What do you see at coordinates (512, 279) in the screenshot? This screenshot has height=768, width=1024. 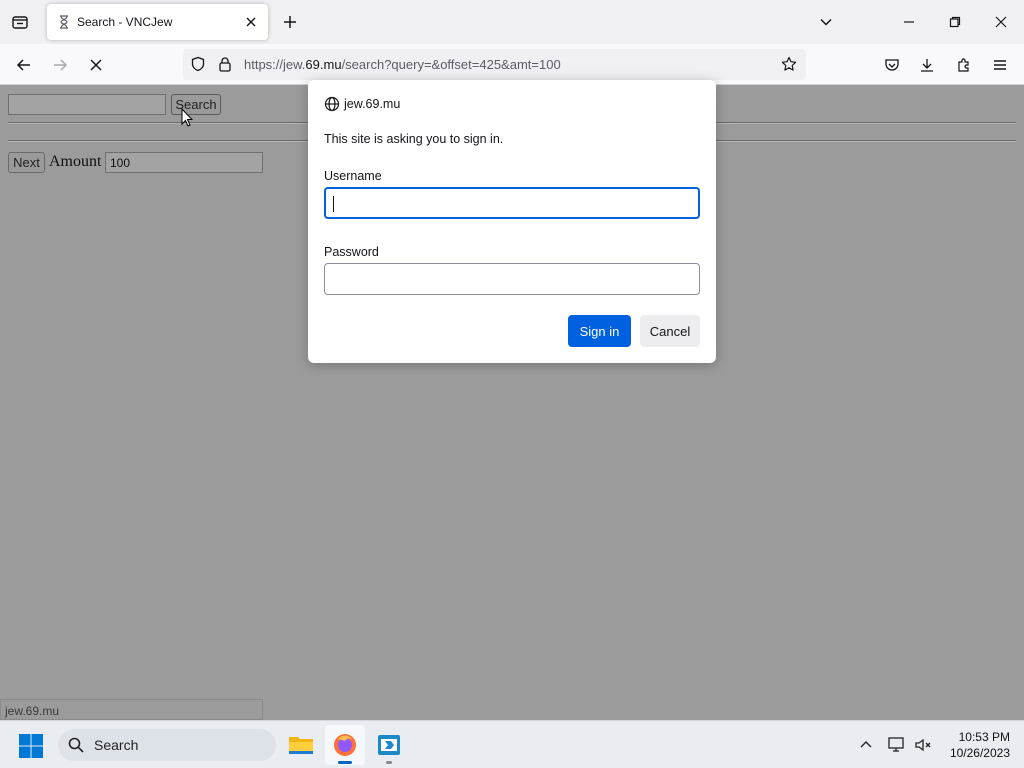 I see `password-field` at bounding box center [512, 279].